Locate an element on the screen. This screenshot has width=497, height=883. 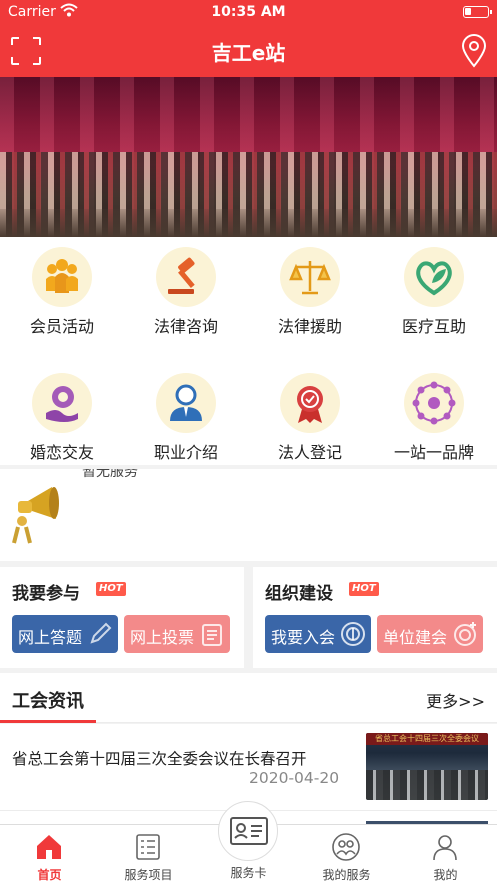
more-news-link: 更多>> is located at coordinates (455, 700).